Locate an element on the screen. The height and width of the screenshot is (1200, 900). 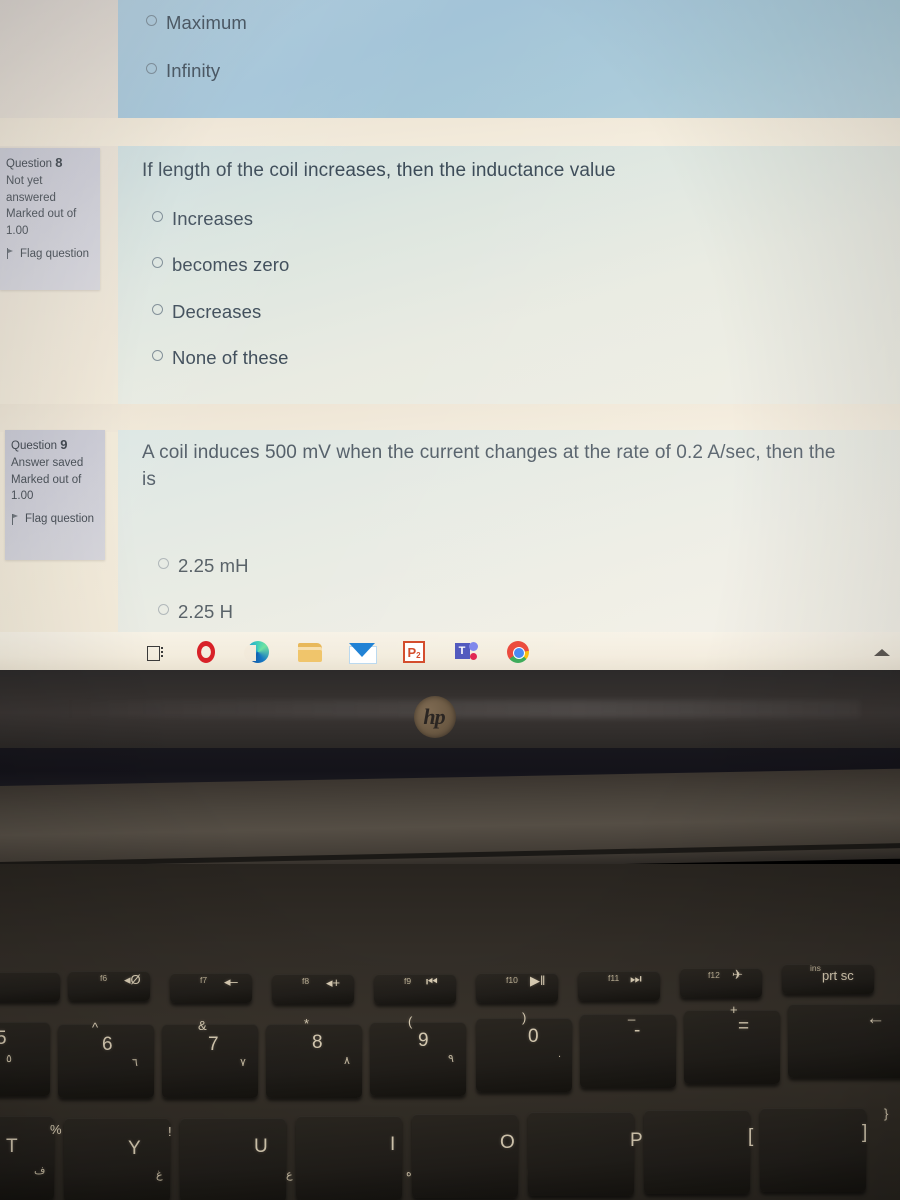
show-hidden-icons-chevron-icon is located at coordinates (882, 652).